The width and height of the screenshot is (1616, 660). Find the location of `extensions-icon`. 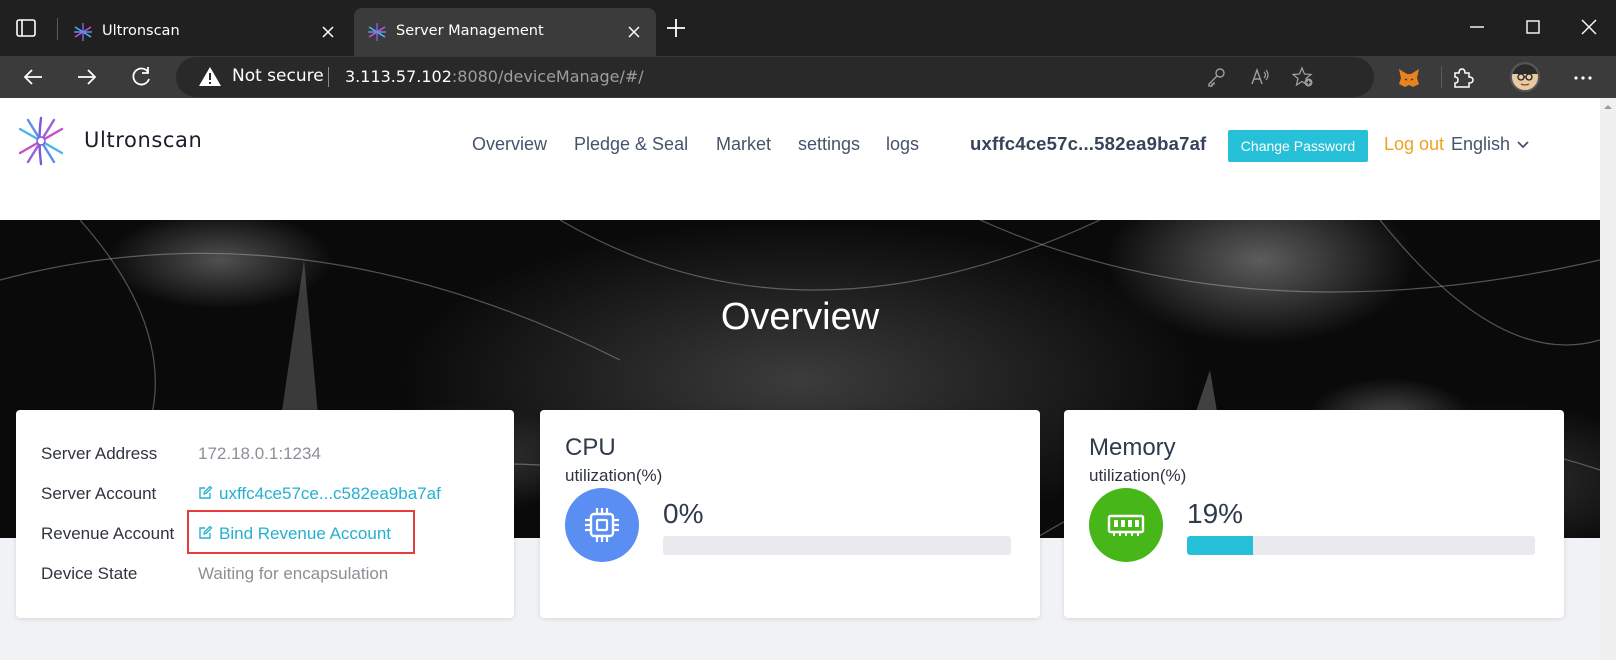

extensions-icon is located at coordinates (1462, 78).